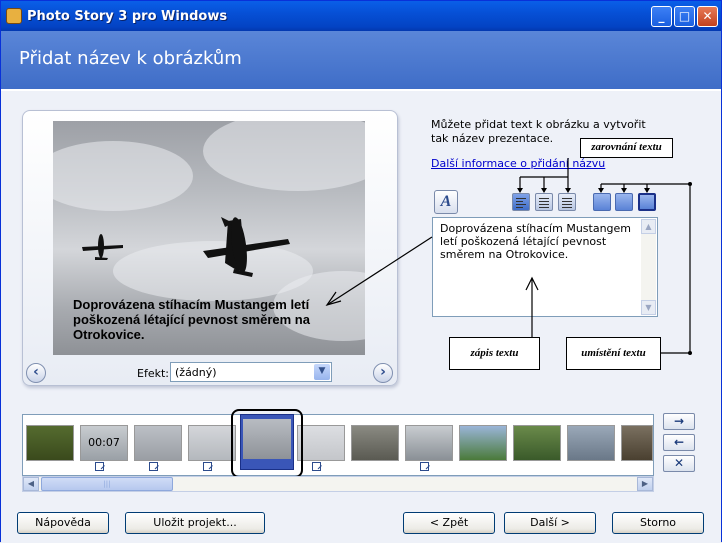  I want to click on help-button: Nápověda, so click(63, 523).